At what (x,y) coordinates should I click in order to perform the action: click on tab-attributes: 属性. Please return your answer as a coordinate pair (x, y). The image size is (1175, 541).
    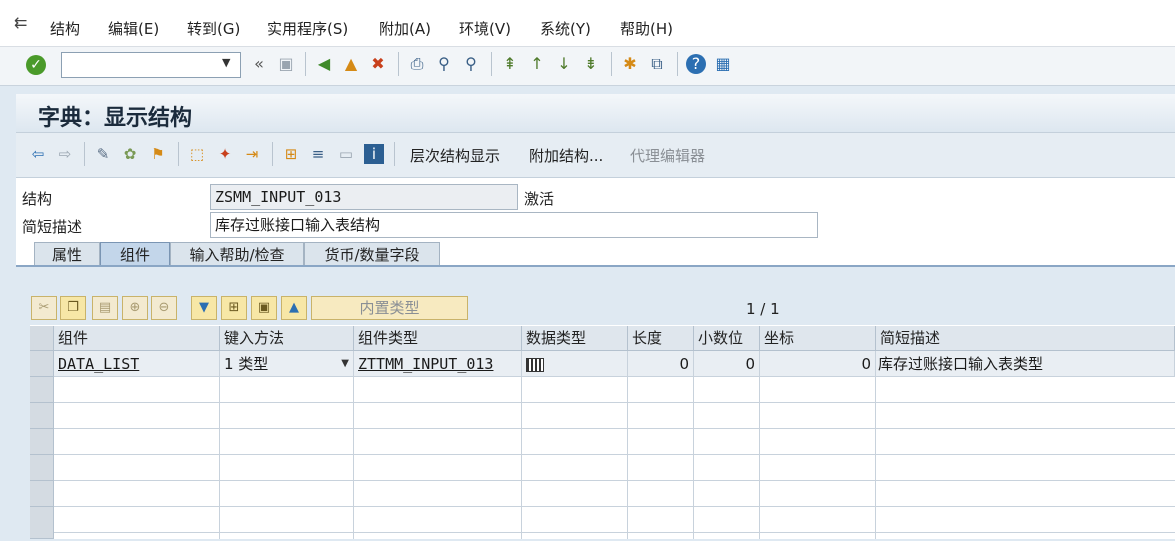
    Looking at the image, I should click on (67, 254).